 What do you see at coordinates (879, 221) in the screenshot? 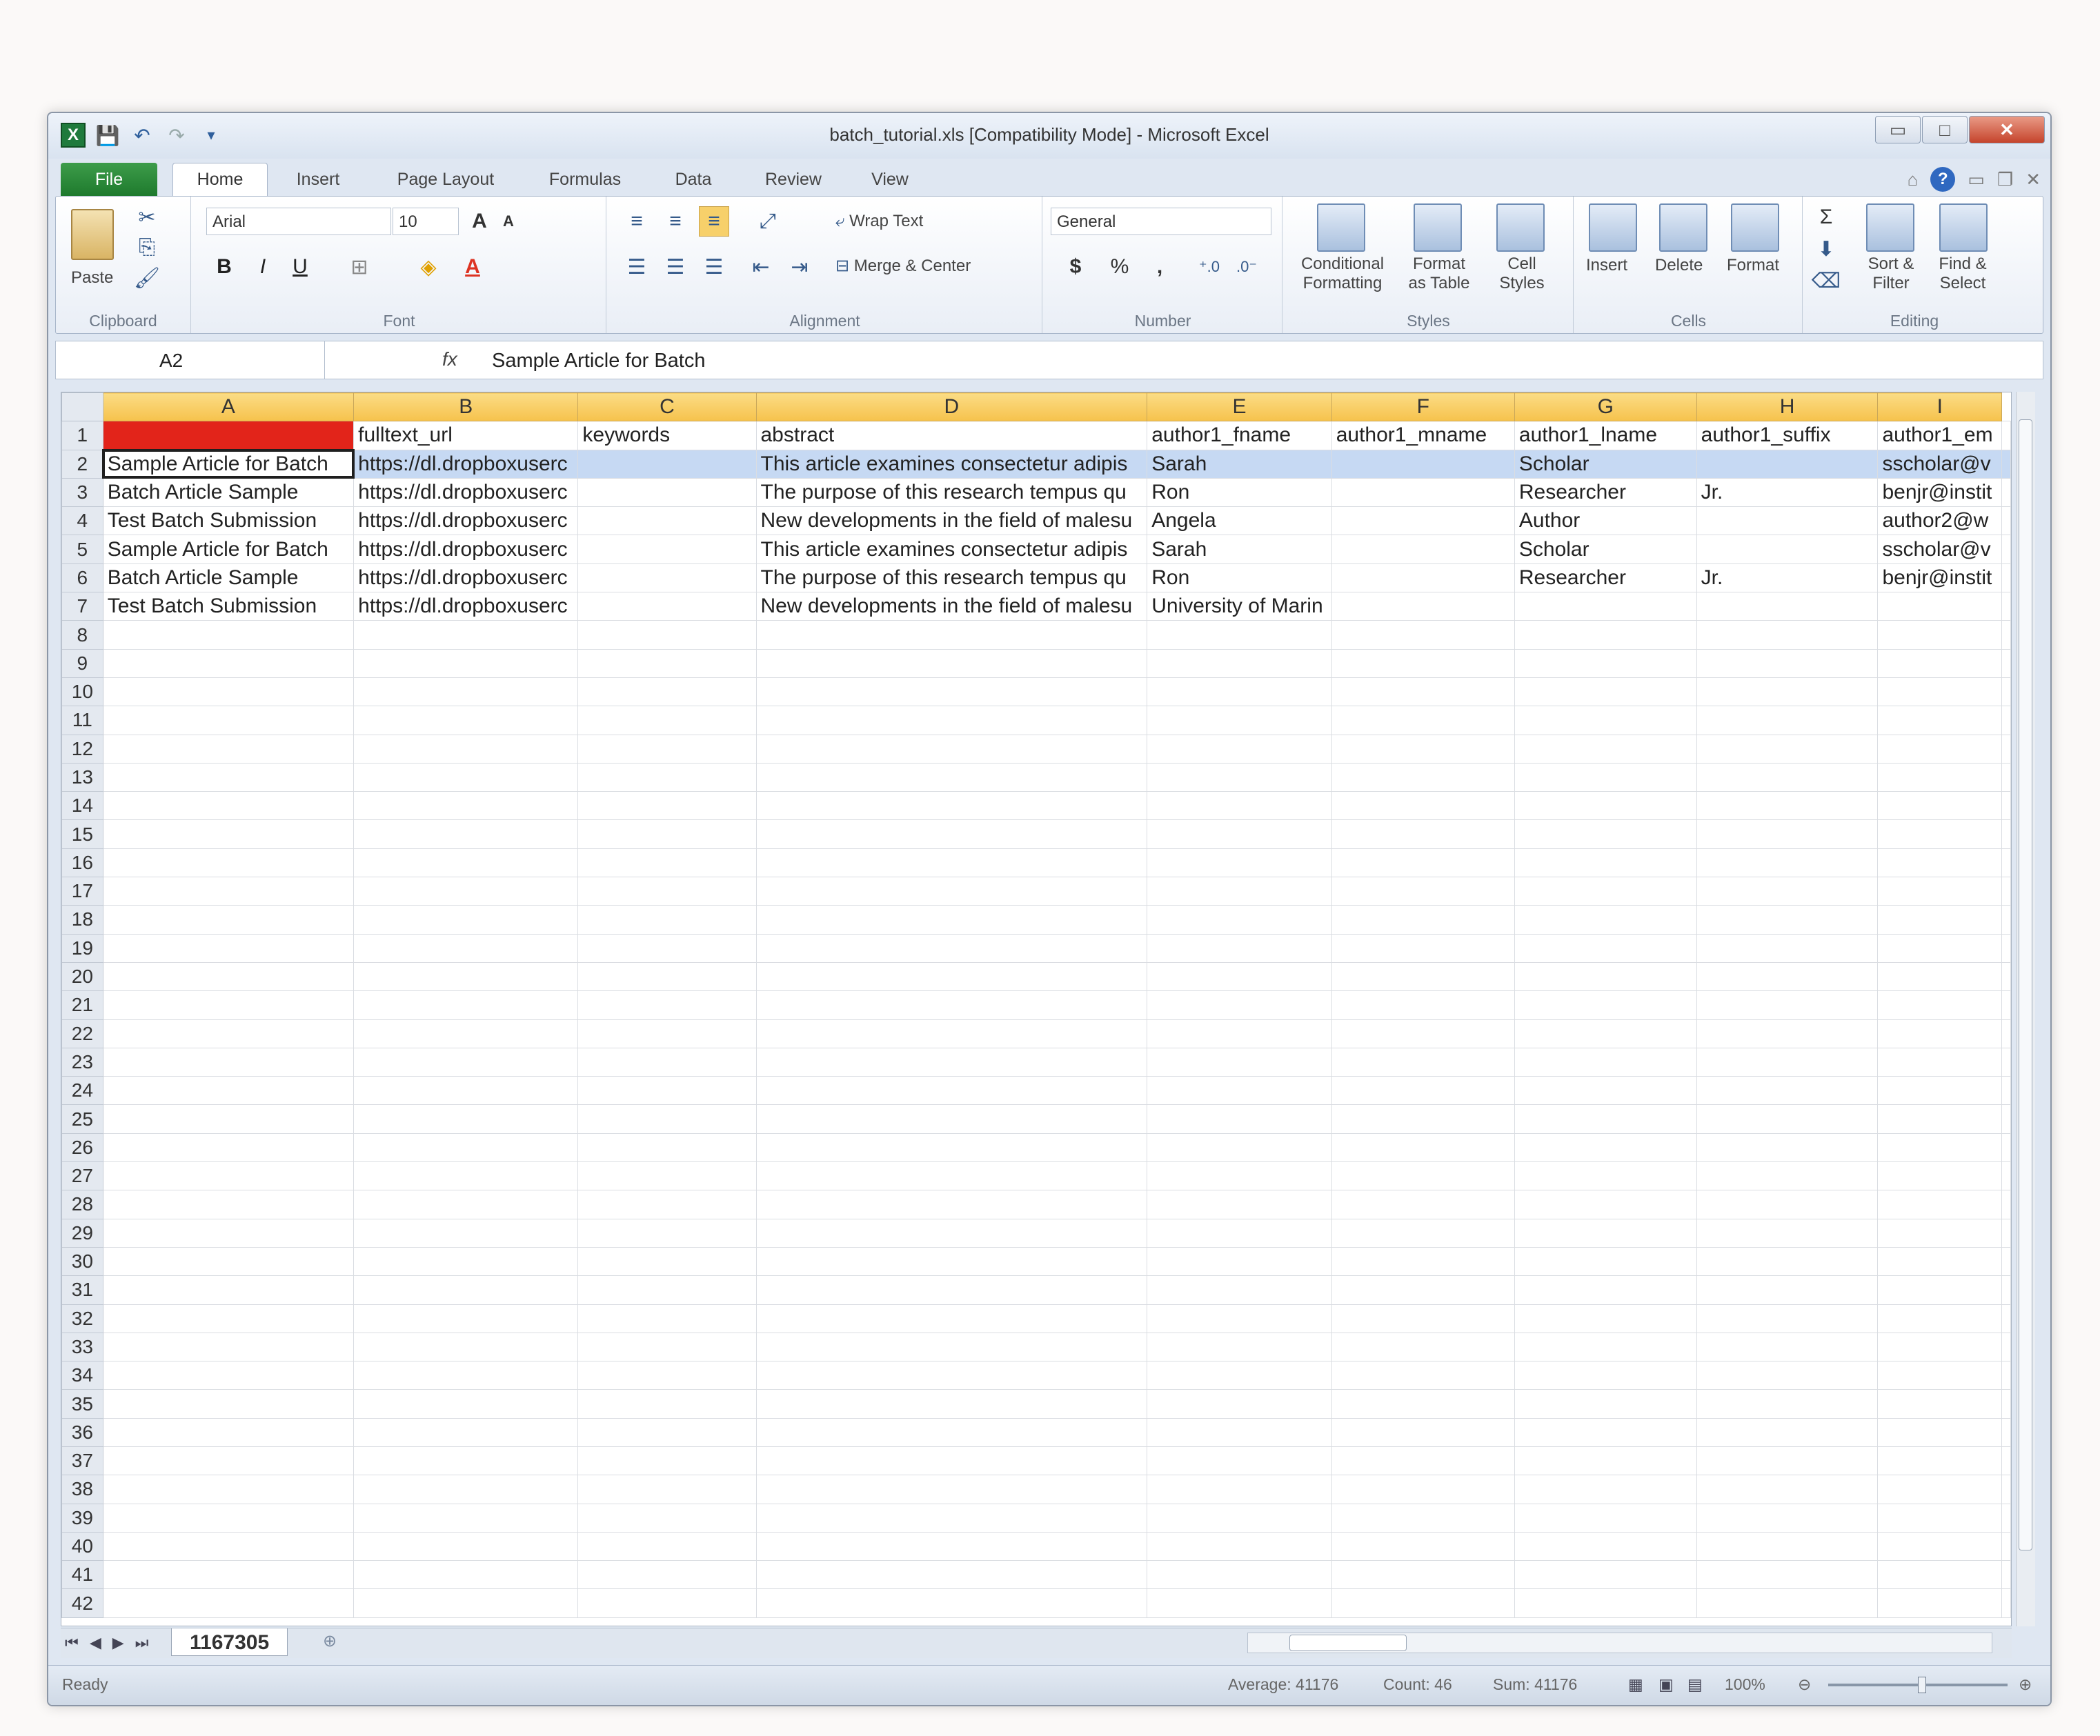
I see `wrap-text-button: ⤶ Wrap Text` at bounding box center [879, 221].